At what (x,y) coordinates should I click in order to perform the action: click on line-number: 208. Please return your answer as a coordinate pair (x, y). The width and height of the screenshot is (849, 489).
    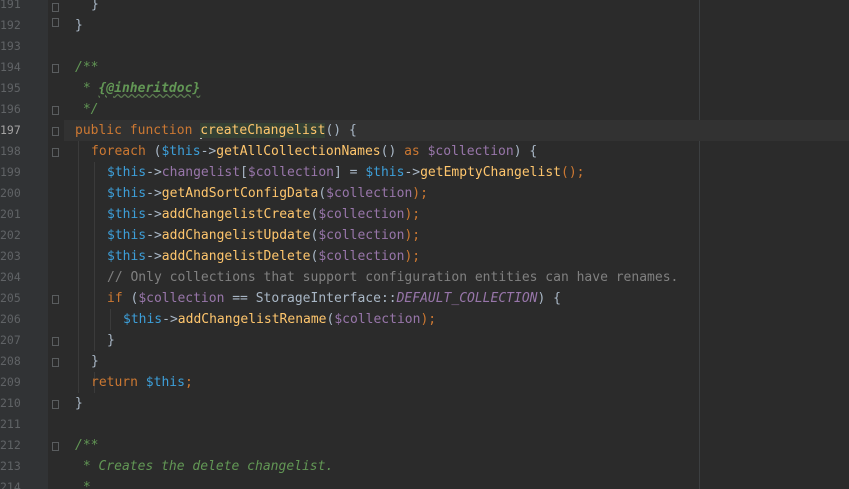
    Looking at the image, I should click on (10, 361).